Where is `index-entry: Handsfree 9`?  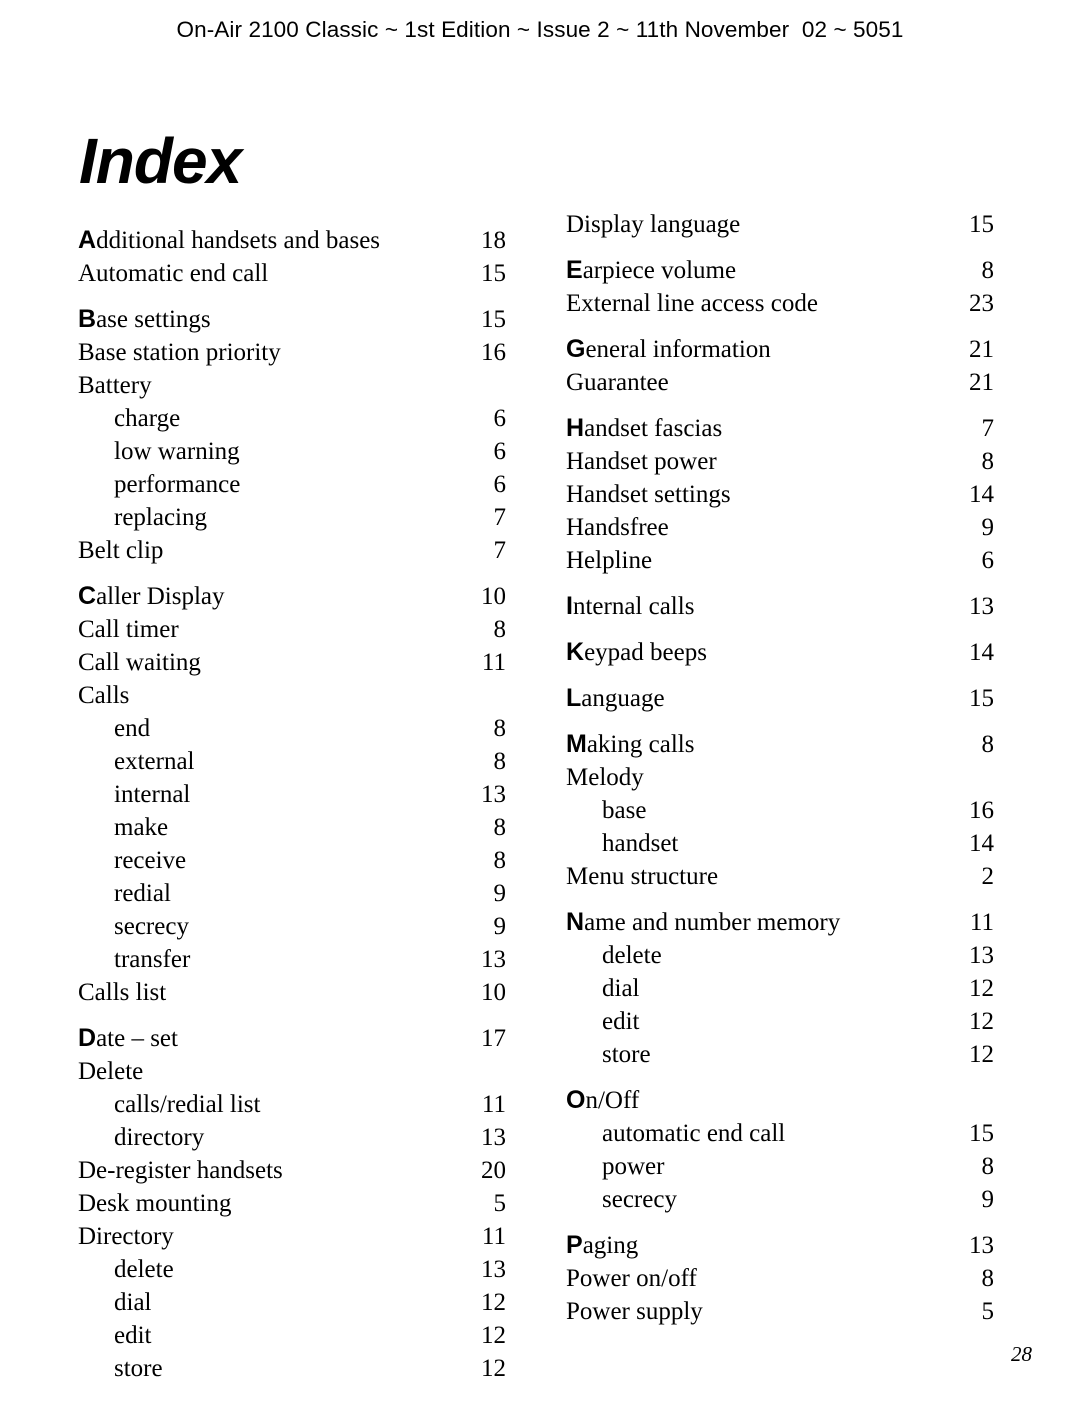
index-entry: Handsfree 9 is located at coordinates (780, 527).